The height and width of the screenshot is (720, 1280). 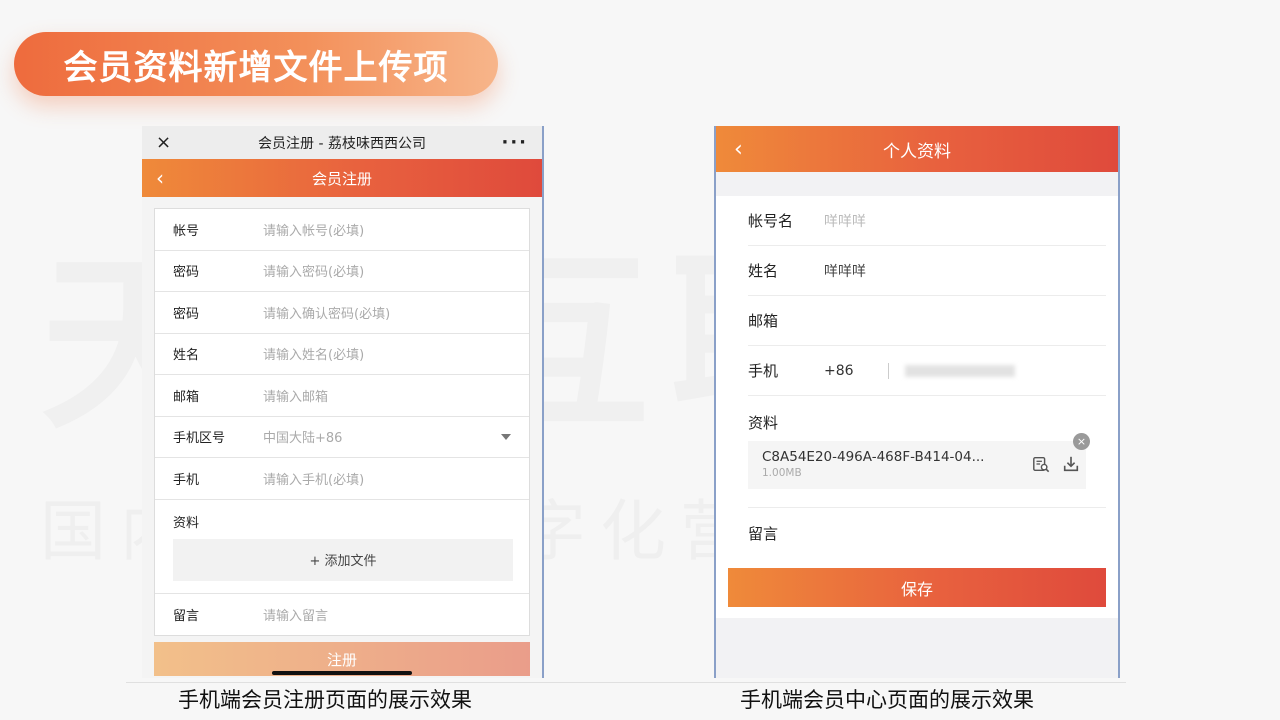 I want to click on message-input: 请输入留言, so click(x=387, y=614).